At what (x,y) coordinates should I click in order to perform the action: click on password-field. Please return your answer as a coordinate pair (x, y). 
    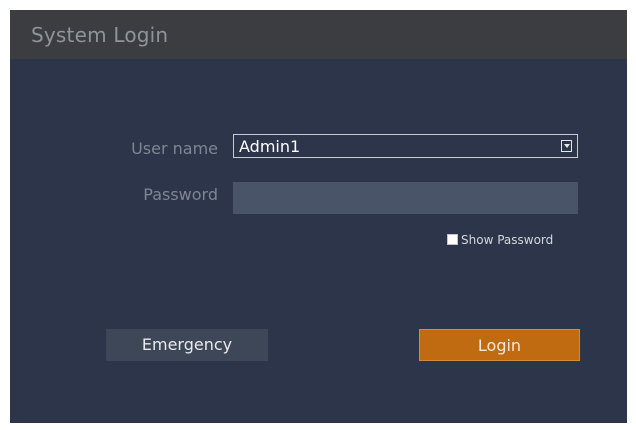
    Looking at the image, I should click on (405, 198).